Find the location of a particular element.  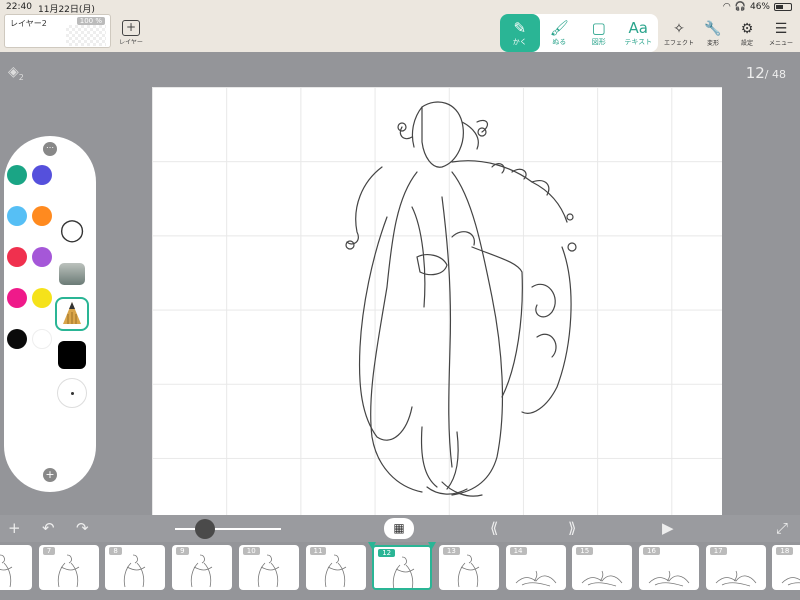

lasso-tool-button: ◯ is located at coordinates (72, 230).